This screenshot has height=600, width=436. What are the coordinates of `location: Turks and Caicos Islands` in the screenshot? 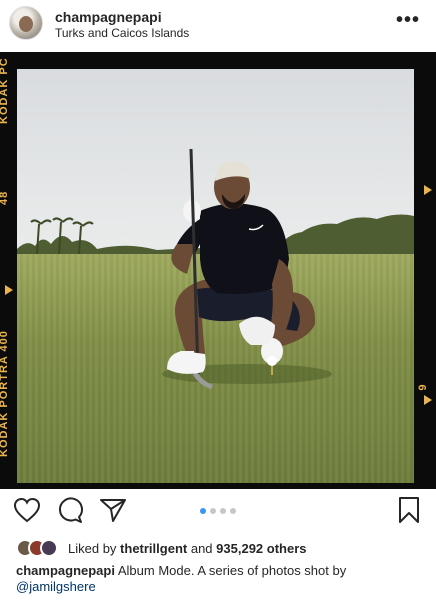 It's located at (122, 33).